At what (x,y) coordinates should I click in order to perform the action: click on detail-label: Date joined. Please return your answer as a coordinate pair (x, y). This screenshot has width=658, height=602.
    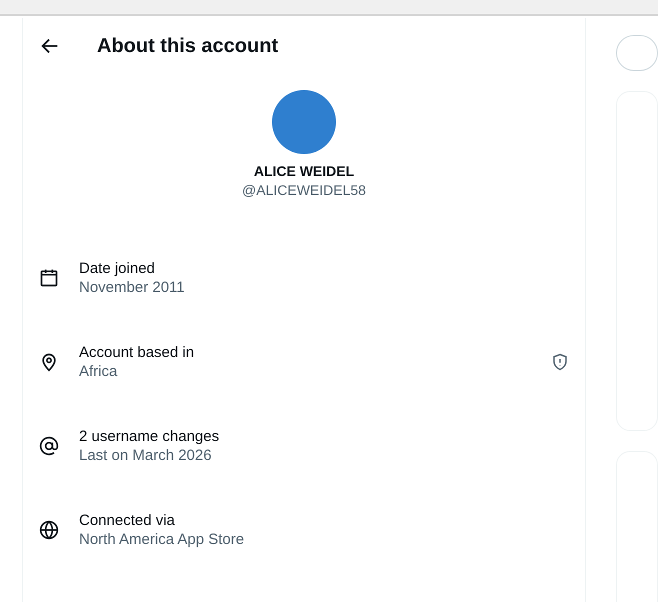
    Looking at the image, I should click on (117, 268).